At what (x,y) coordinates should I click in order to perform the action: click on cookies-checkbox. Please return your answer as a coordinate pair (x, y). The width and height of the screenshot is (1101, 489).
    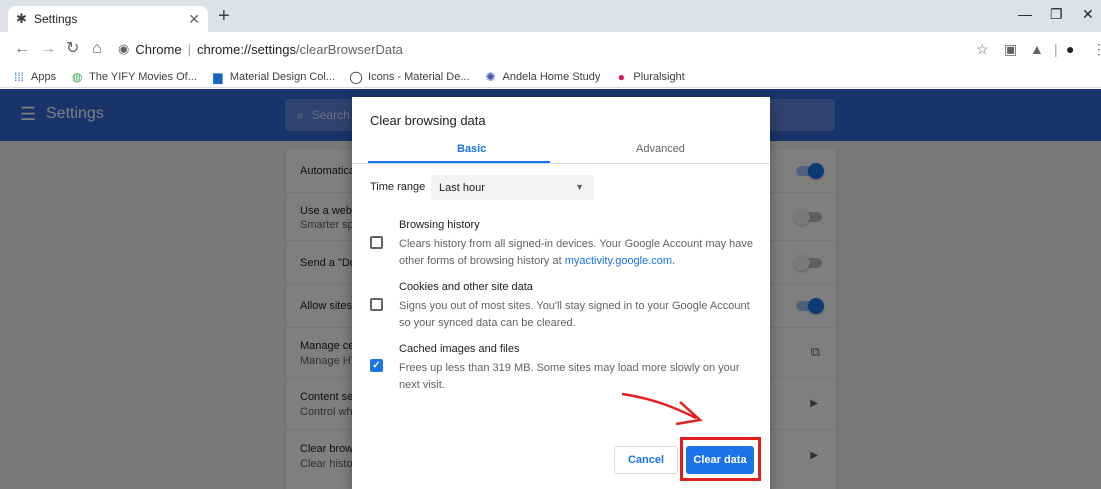
    Looking at the image, I should click on (376, 304).